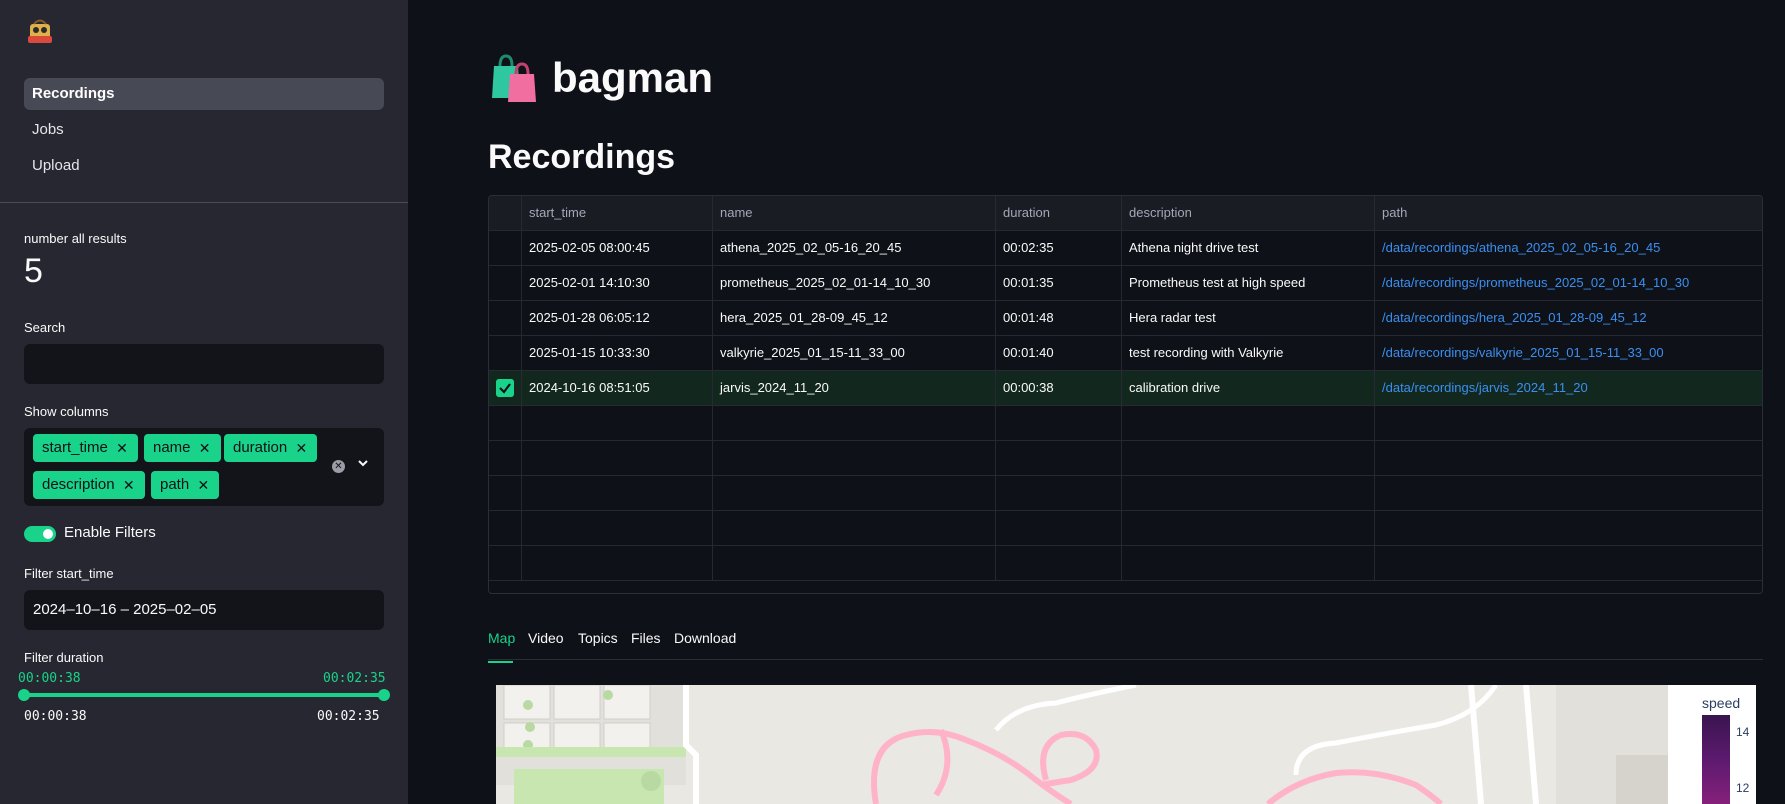 The width and height of the screenshot is (1785, 804). I want to click on sidebar-item-recordings: Recordings, so click(204, 94).